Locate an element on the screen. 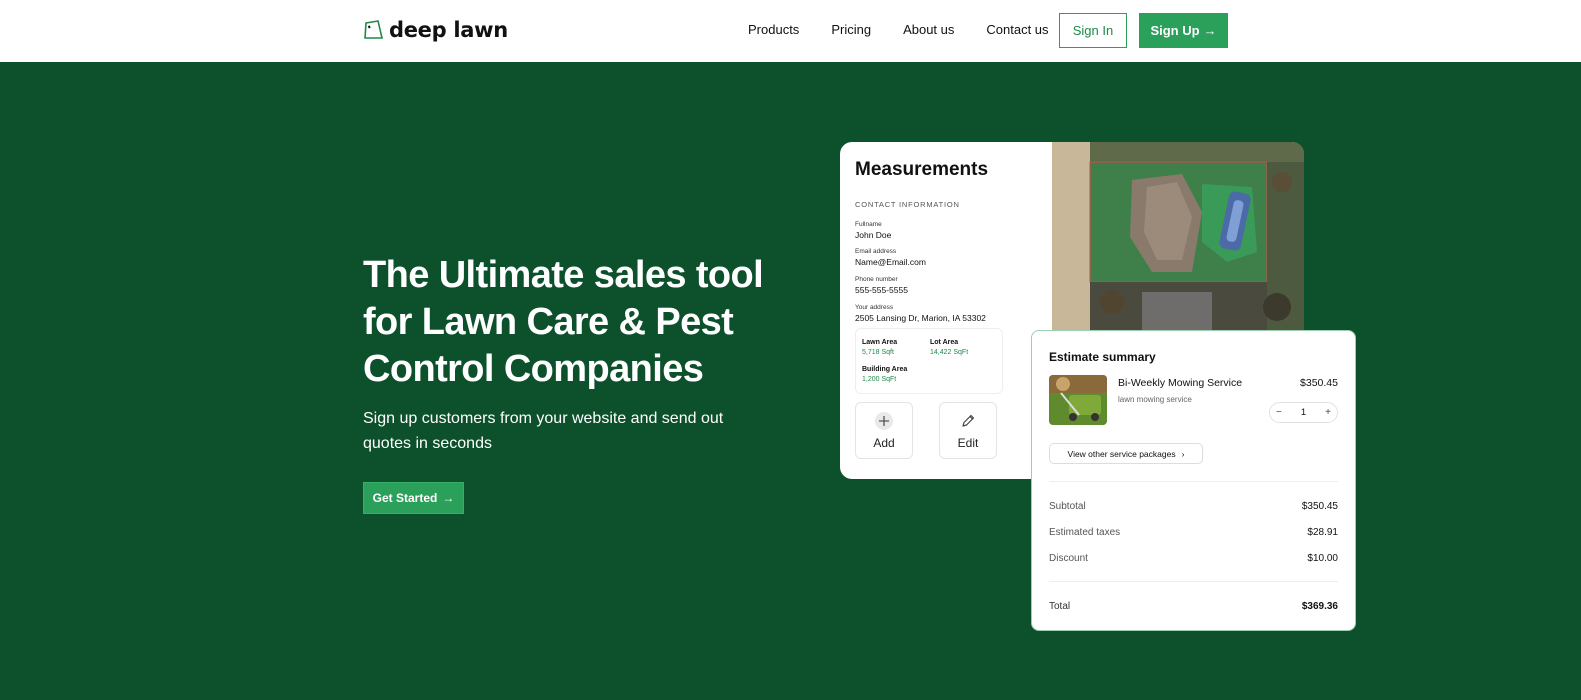  email-field: Email address Name@Email.com is located at coordinates (890, 257).